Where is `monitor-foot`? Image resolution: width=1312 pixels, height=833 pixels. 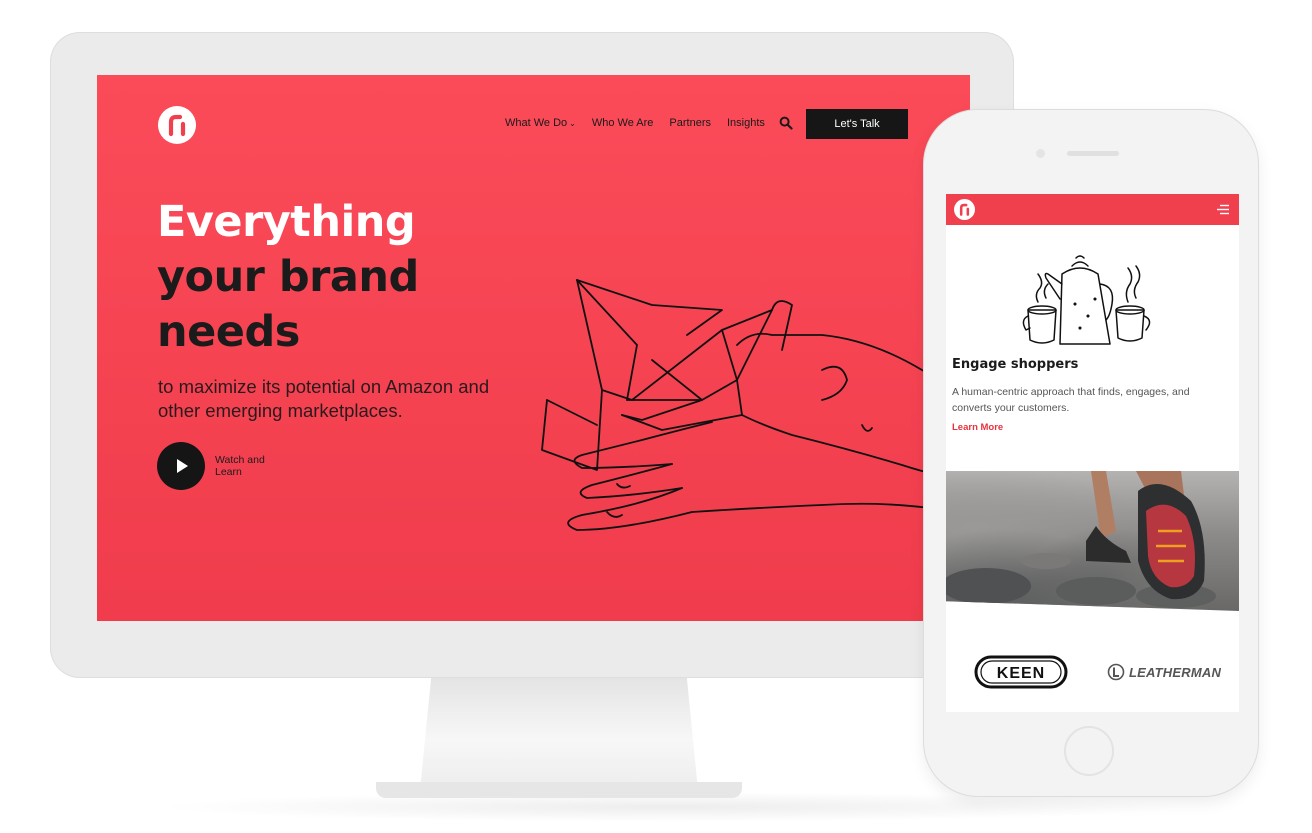 monitor-foot is located at coordinates (559, 790).